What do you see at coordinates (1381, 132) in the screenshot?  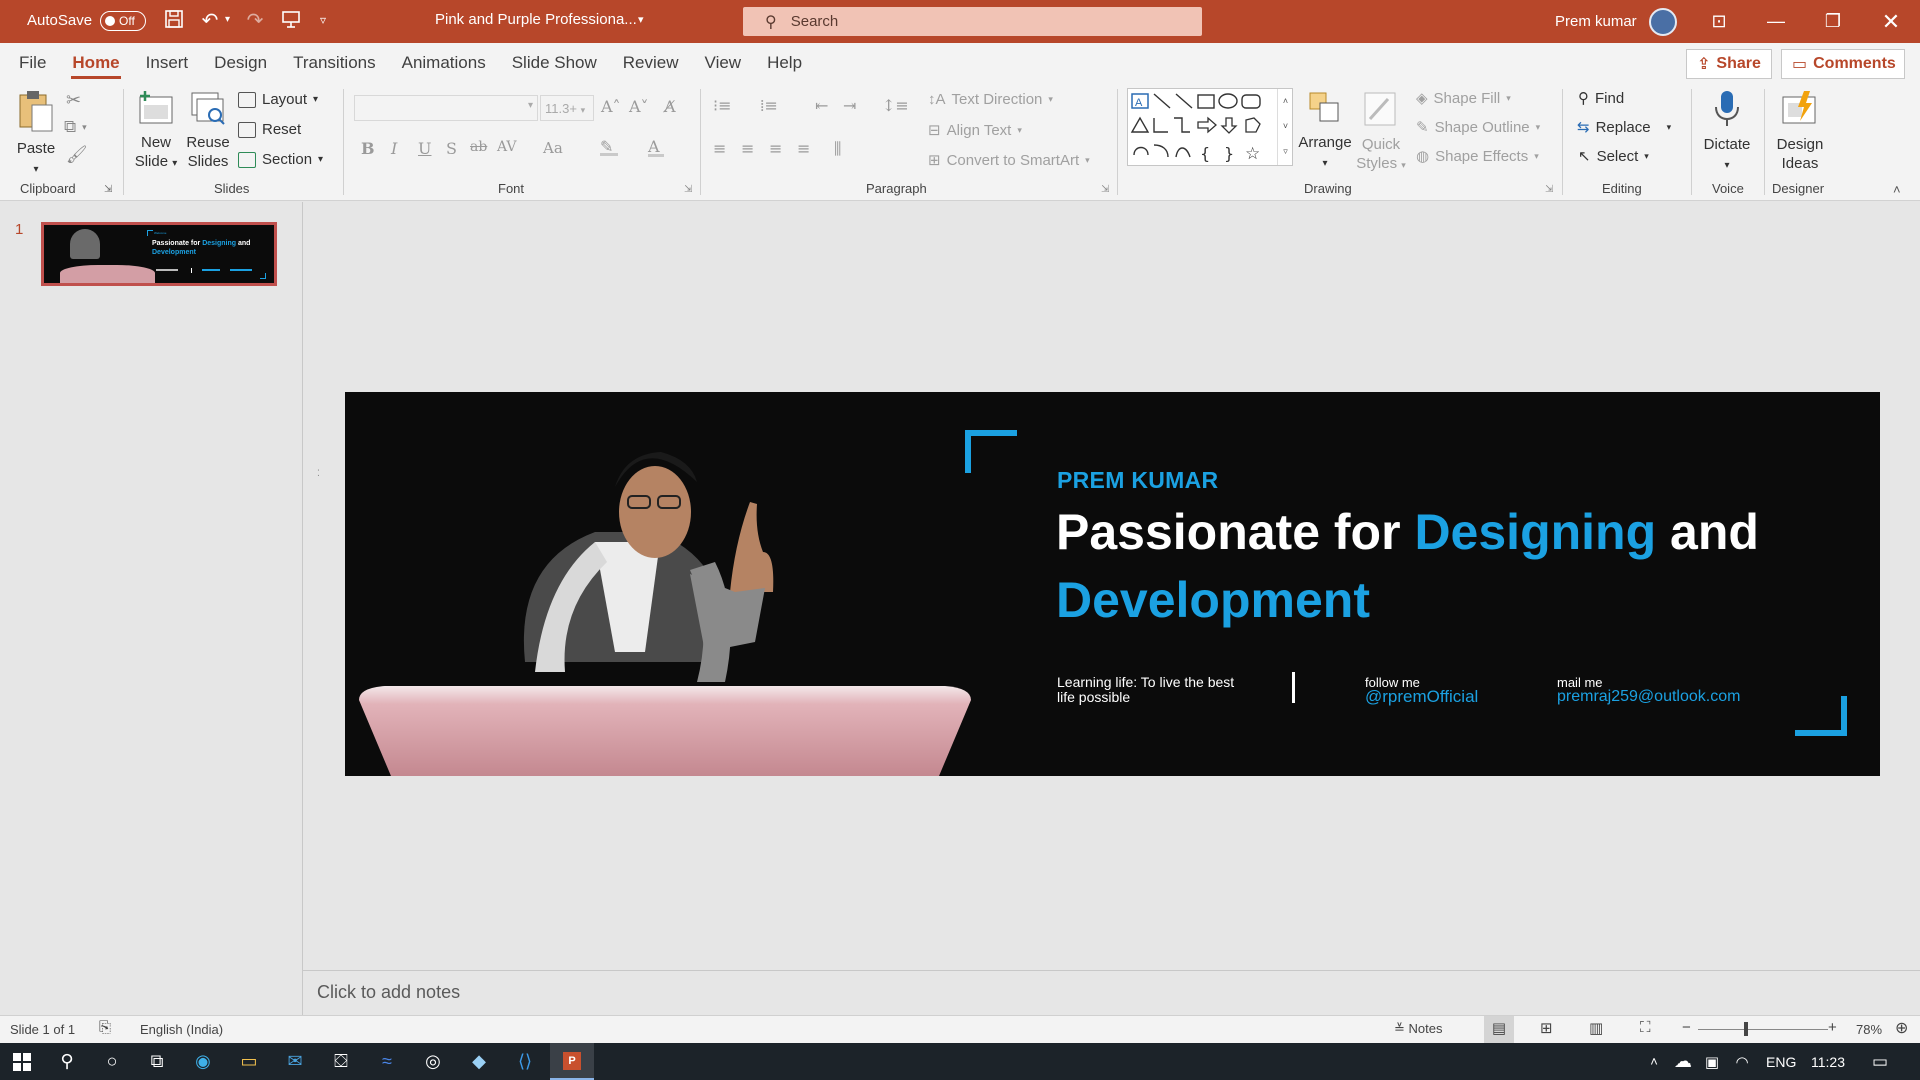 I see `quick-styles-button: Quick Styles ▾` at bounding box center [1381, 132].